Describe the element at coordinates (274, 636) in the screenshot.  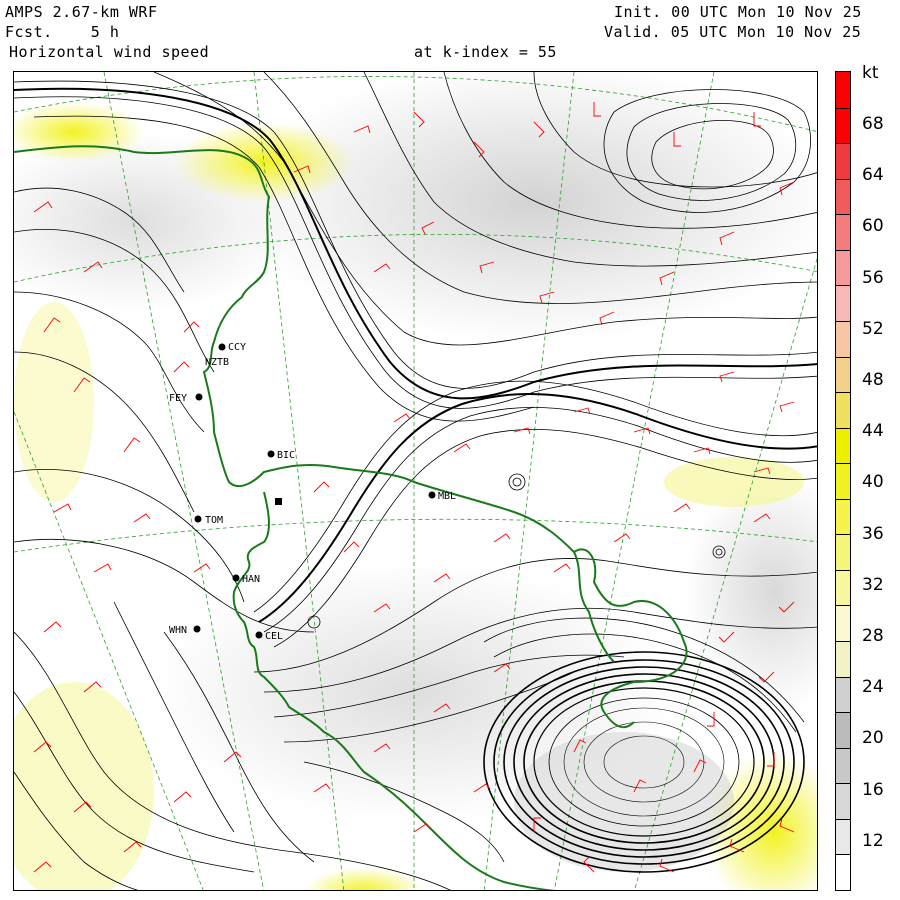
I see `station-label: CEL` at that location.